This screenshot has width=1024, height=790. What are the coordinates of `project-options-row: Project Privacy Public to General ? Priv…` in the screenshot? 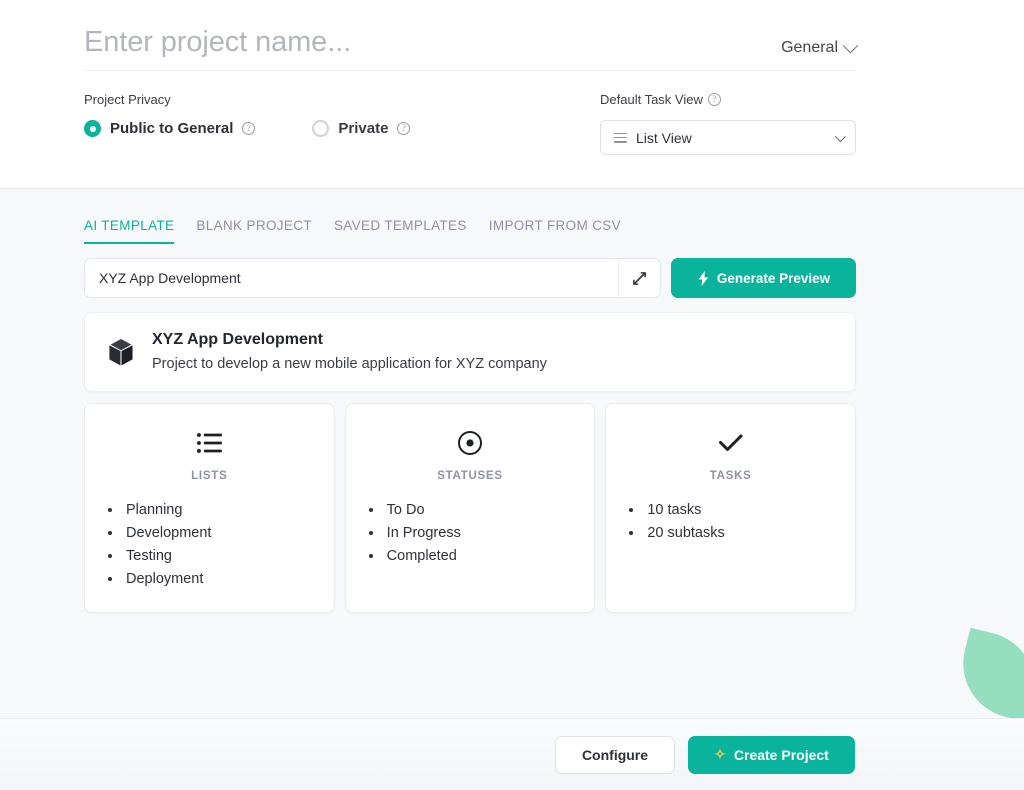 It's located at (470, 123).